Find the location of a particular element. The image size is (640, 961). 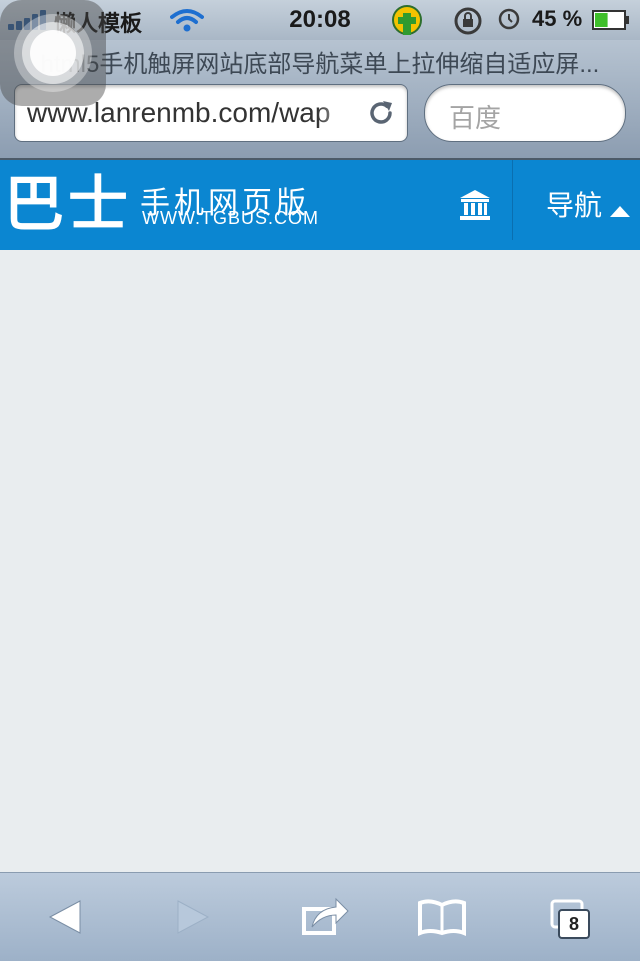

app-icon is located at coordinates (407, 20).